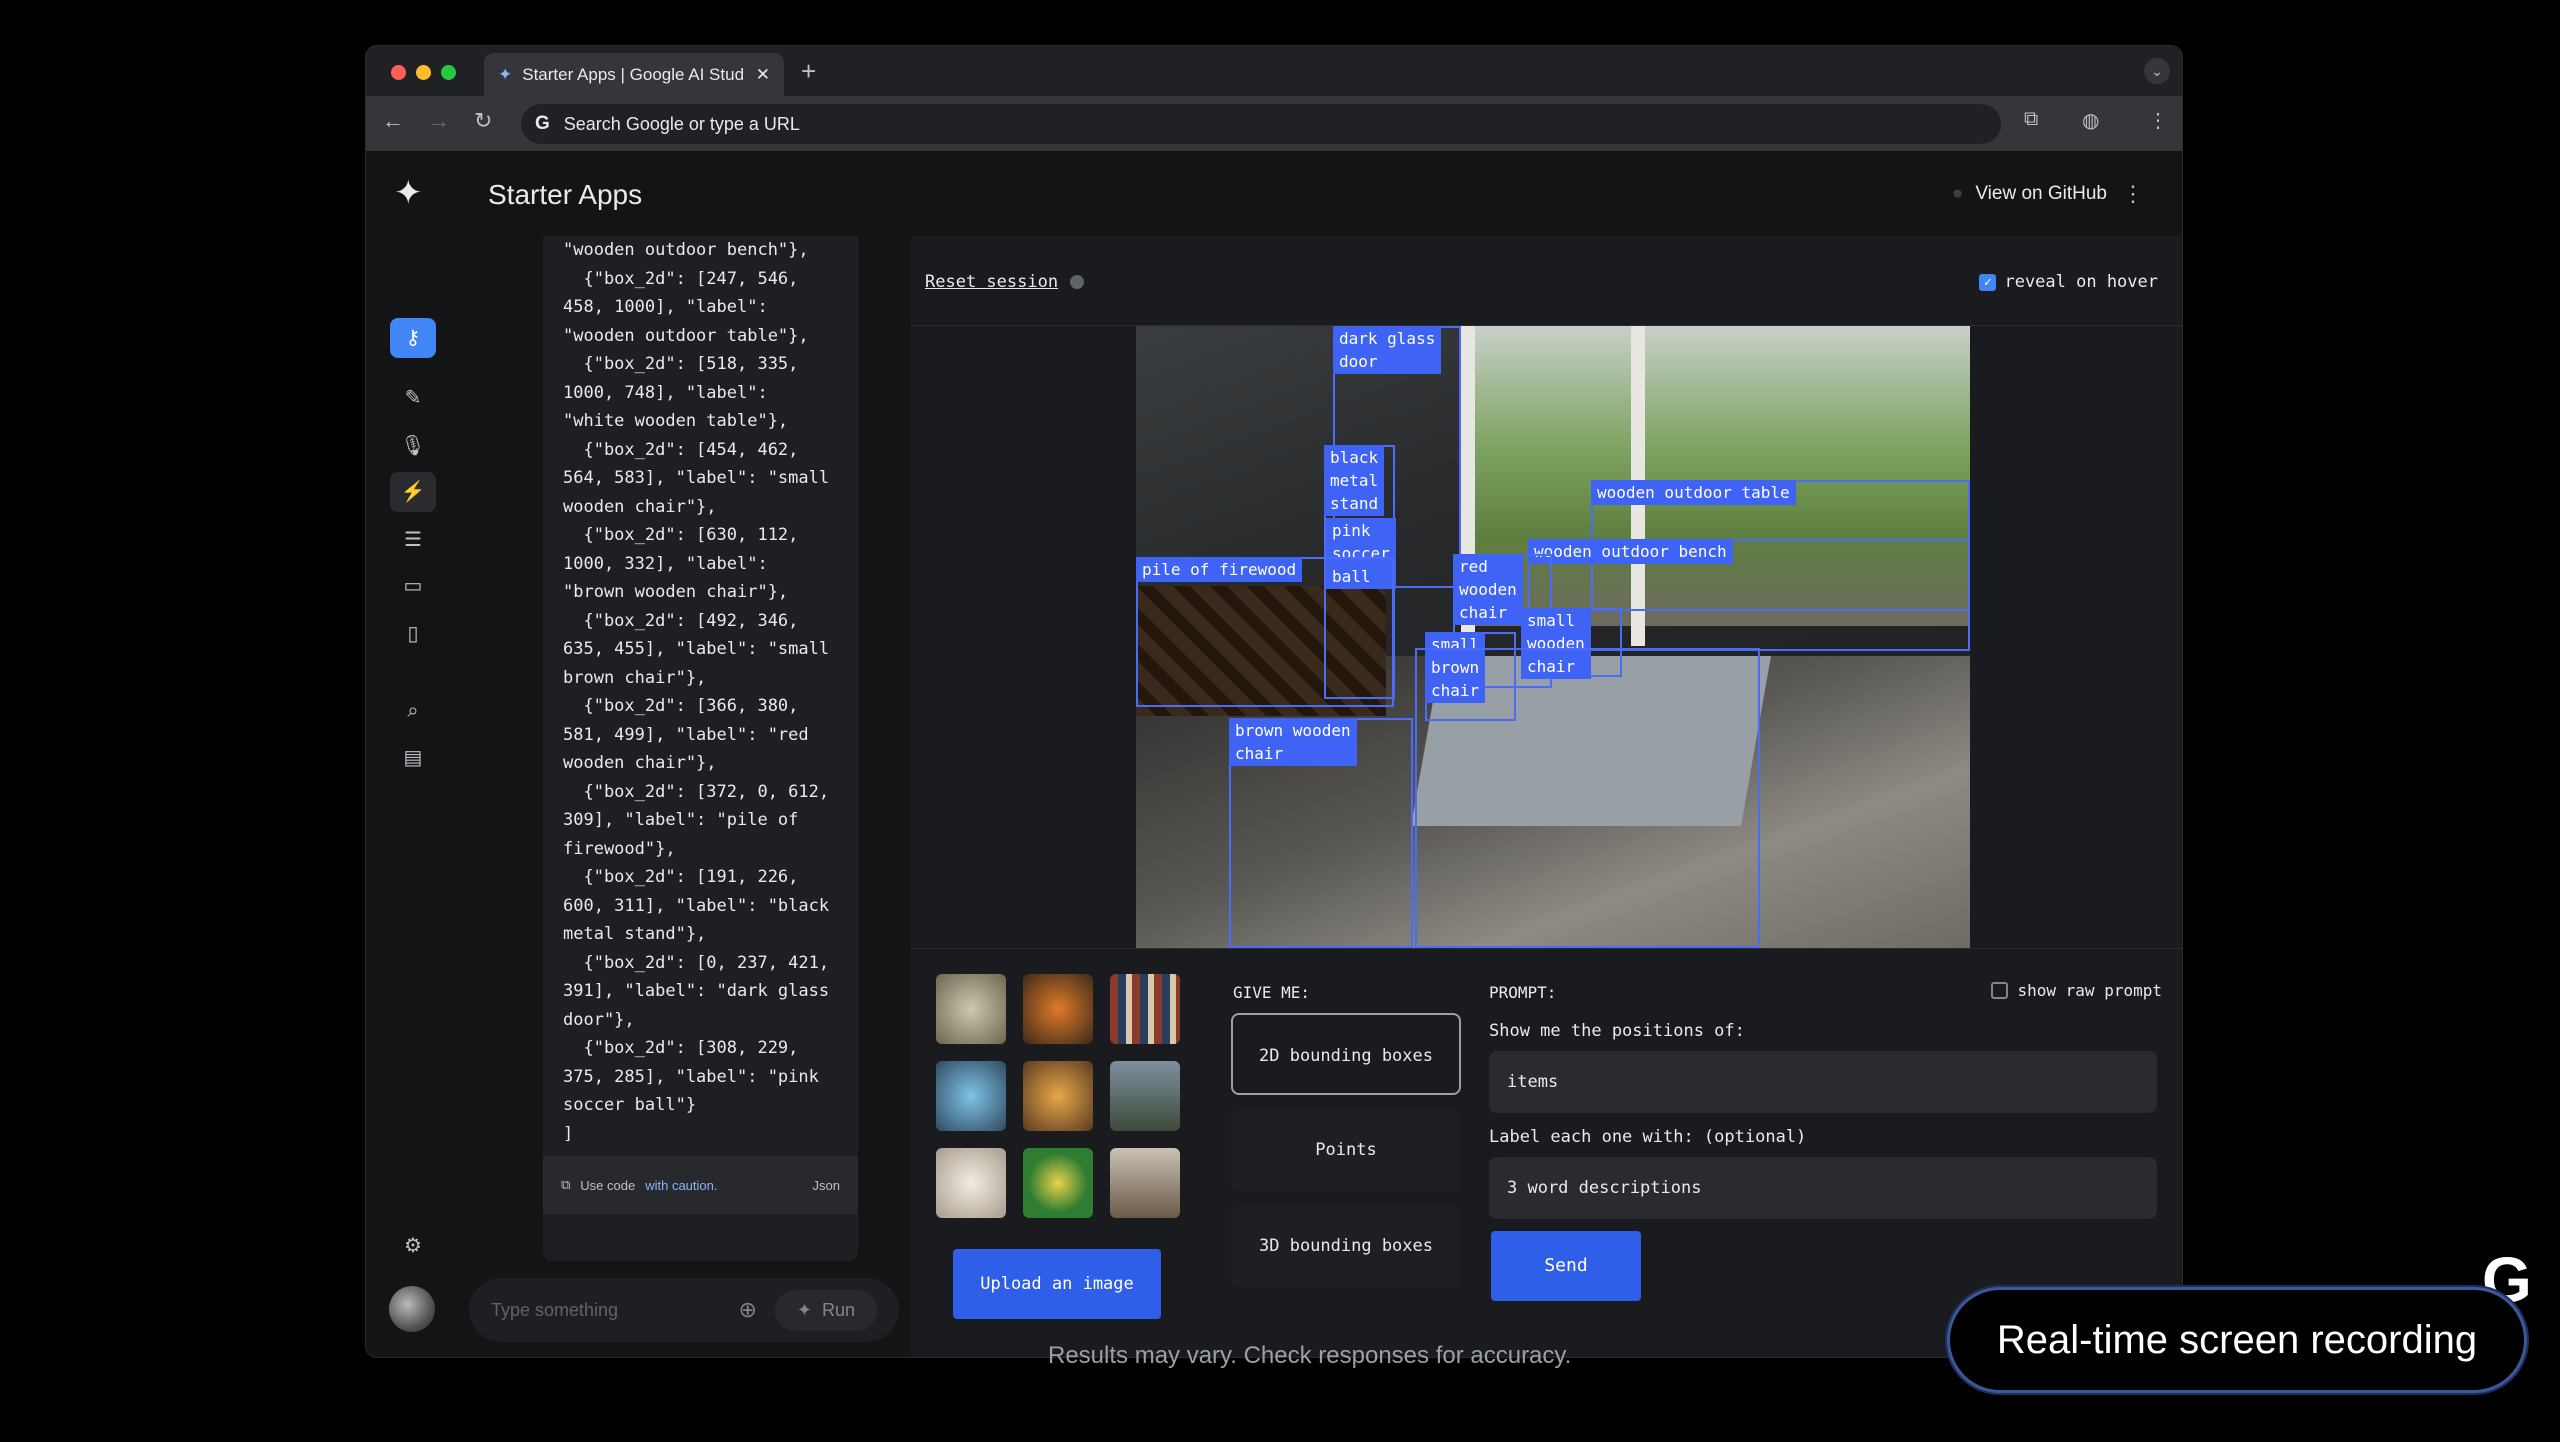 The image size is (2560, 1442). What do you see at coordinates (2031, 119) in the screenshot?
I see `extensions-icon: ⧉` at bounding box center [2031, 119].